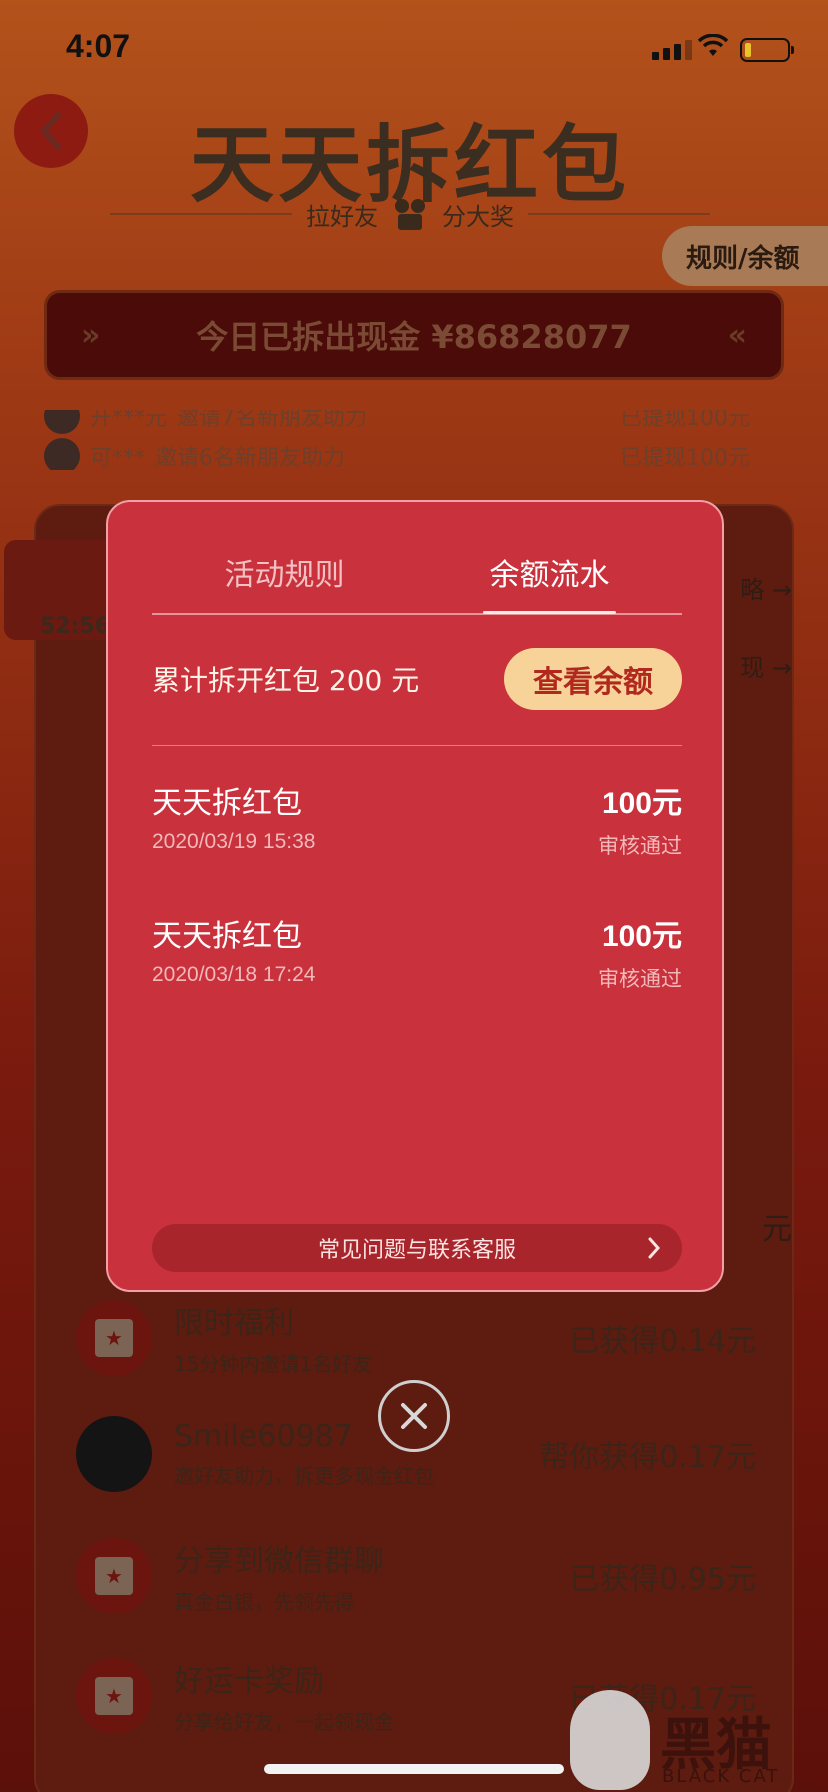  I want to click on list-item-amount: 已获得0.14元, so click(662, 1341).